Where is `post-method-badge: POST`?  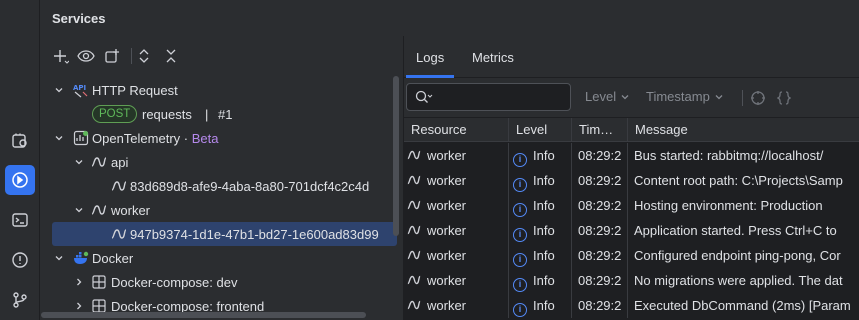
post-method-badge: POST is located at coordinates (115, 114).